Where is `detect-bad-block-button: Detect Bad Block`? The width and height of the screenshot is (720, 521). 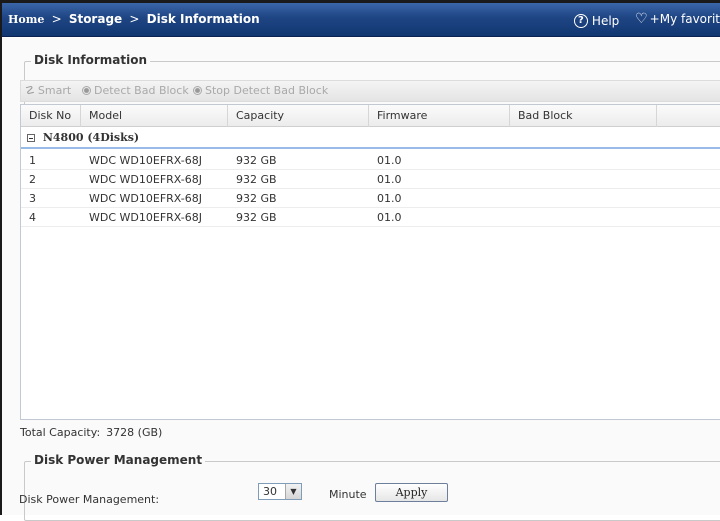 detect-bad-block-button: Detect Bad Block is located at coordinates (135, 90).